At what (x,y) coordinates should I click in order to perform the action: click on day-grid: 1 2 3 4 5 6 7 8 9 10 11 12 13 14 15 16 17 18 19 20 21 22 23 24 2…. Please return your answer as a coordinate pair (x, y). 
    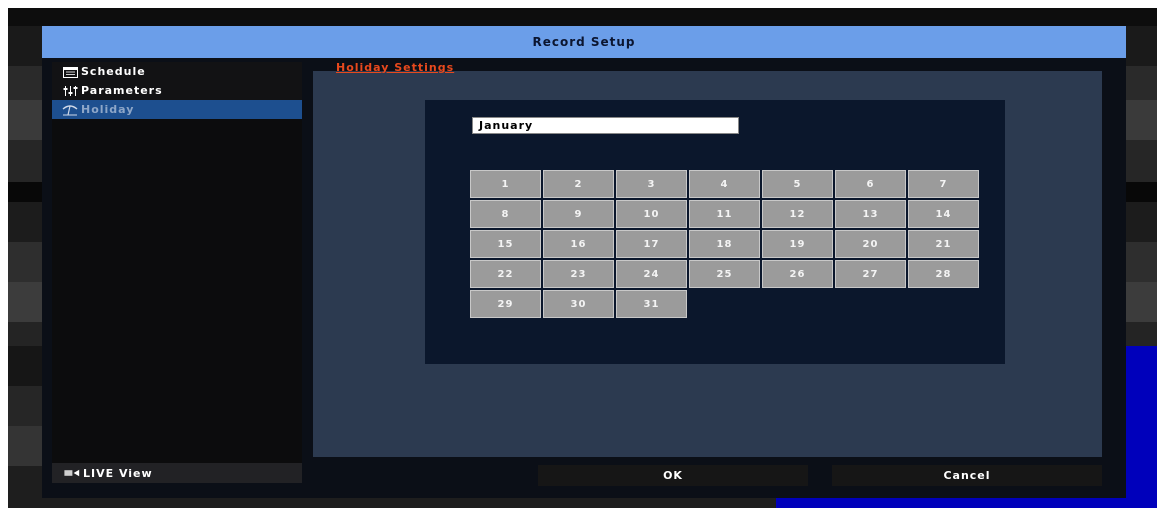
    Looking at the image, I should click on (724, 244).